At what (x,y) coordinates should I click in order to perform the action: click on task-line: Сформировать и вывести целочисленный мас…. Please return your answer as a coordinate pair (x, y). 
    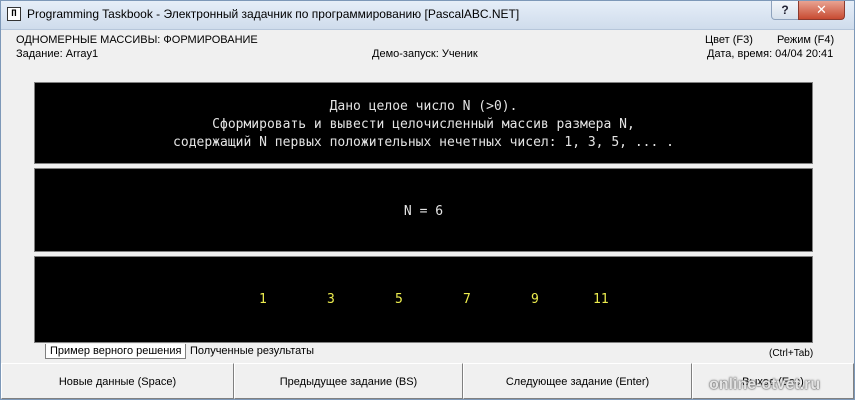
    Looking at the image, I should click on (423, 124).